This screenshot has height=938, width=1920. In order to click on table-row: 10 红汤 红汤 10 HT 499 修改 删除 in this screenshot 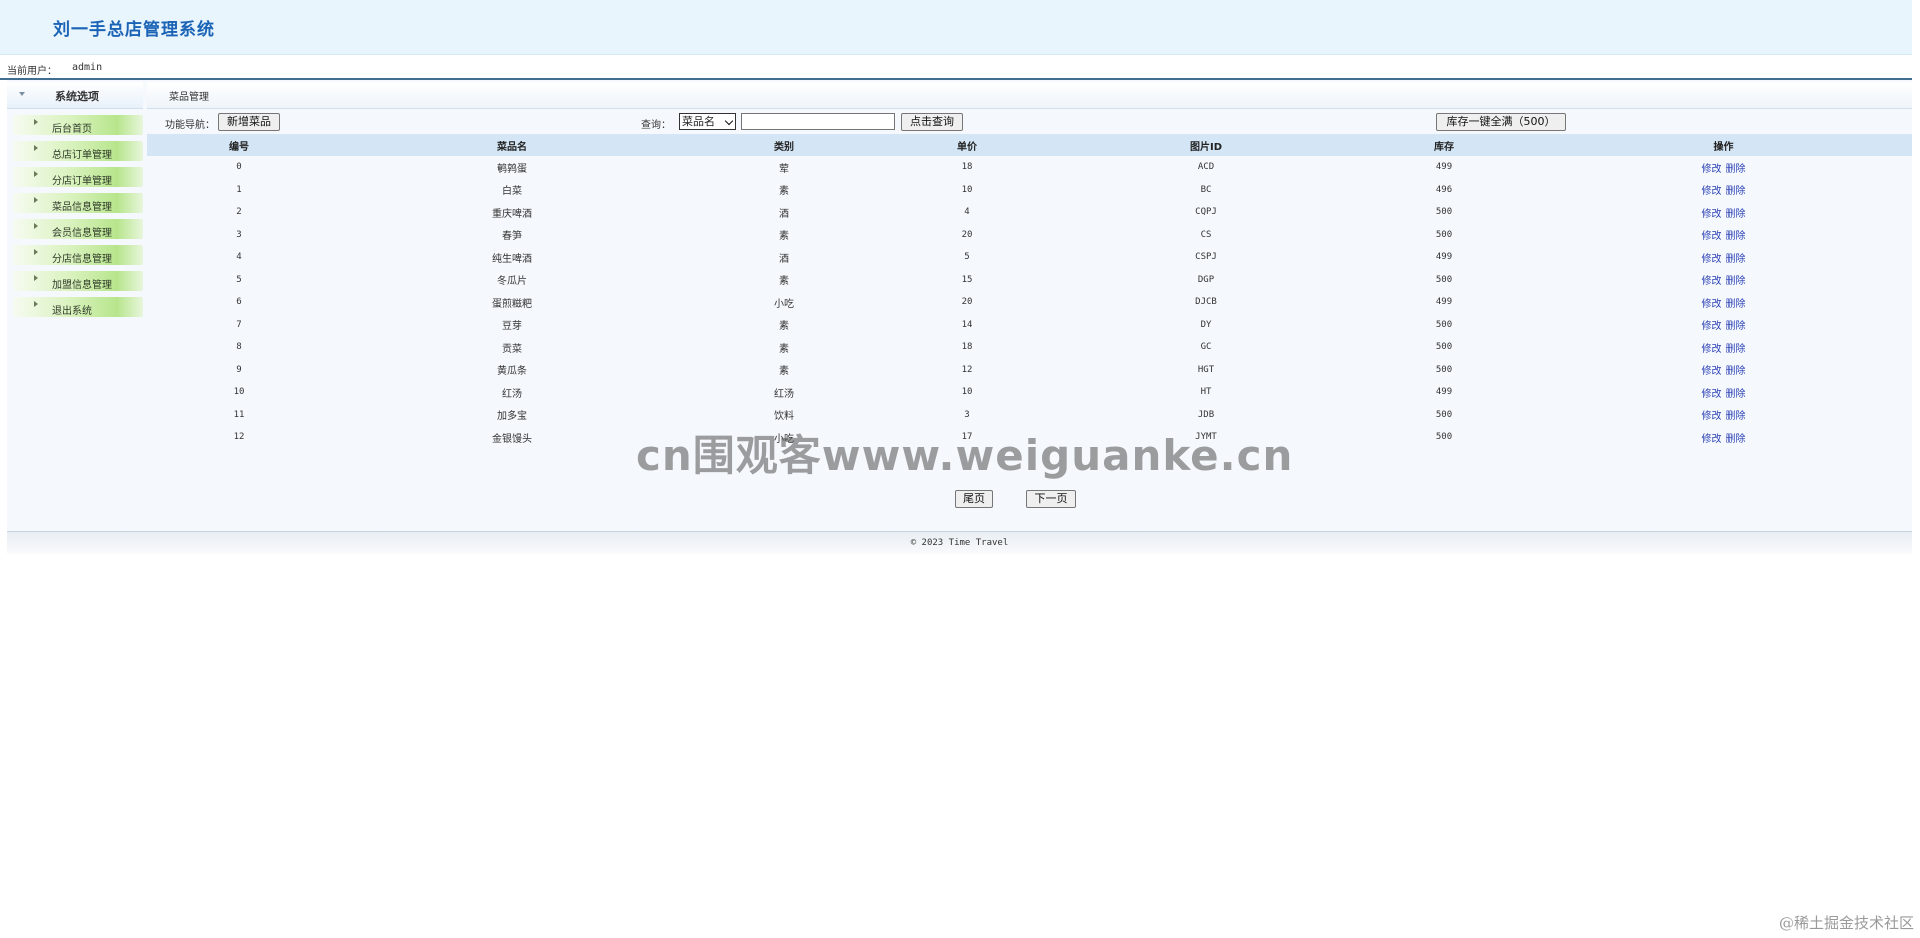, I will do `click(1029, 392)`.